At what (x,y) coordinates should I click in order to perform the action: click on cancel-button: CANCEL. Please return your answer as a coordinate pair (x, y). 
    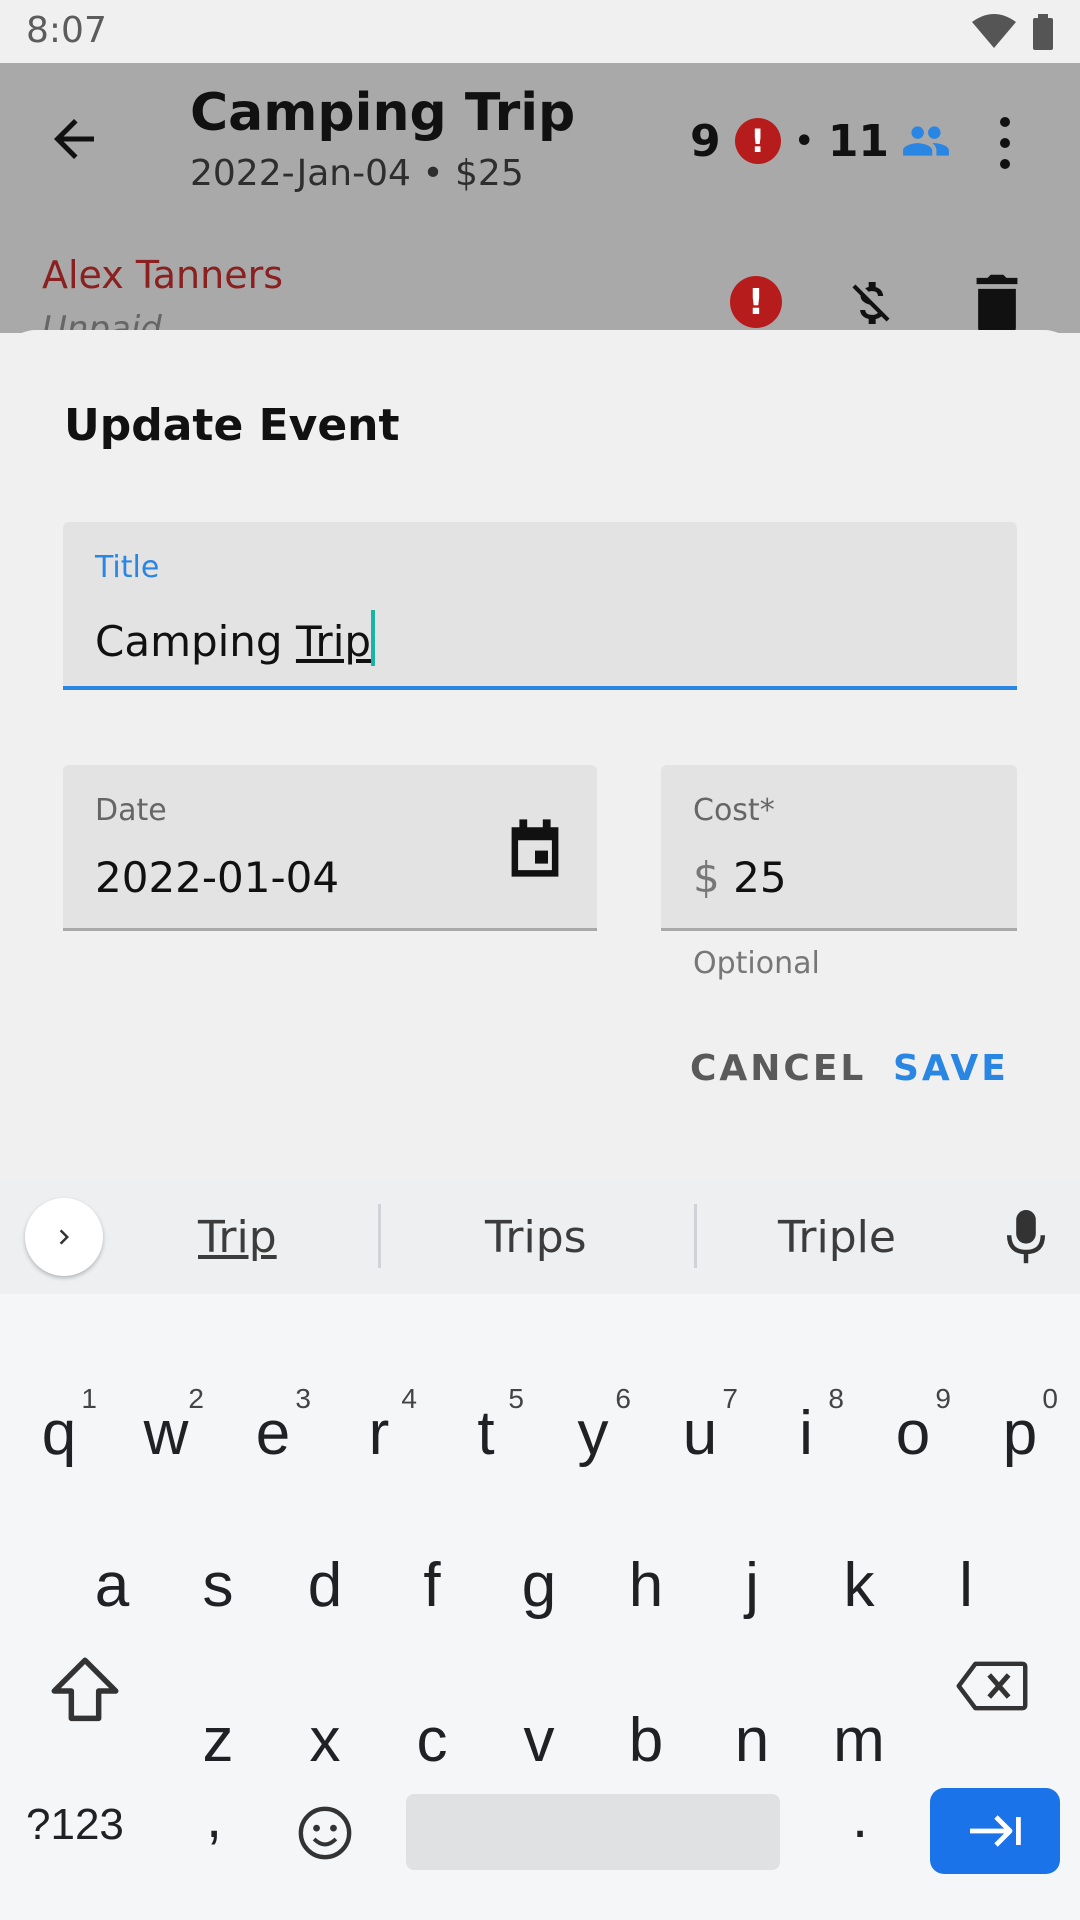
    Looking at the image, I should click on (778, 1068).